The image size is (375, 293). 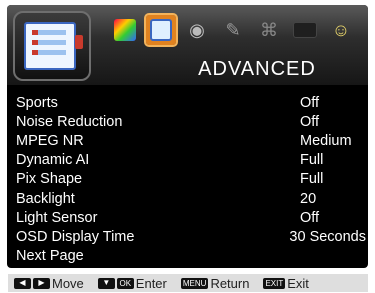 What do you see at coordinates (194, 283) in the screenshot?
I see `menu-key-icon: MENU` at bounding box center [194, 283].